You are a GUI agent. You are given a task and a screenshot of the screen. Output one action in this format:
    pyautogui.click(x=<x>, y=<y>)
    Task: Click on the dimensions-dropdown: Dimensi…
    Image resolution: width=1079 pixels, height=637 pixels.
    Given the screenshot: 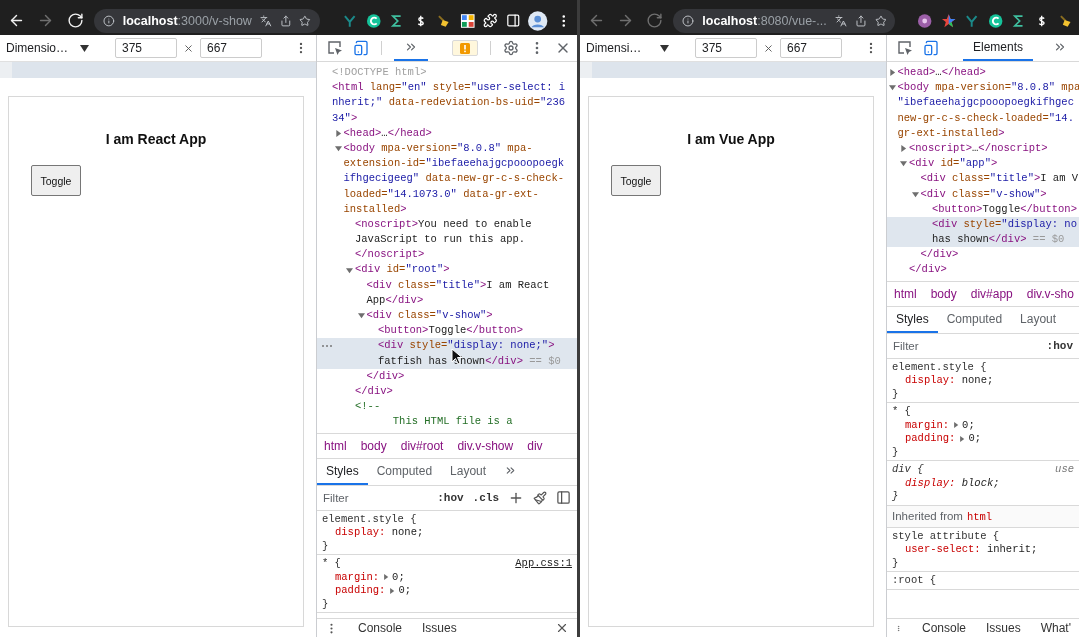 What is the action you would take?
    pyautogui.click(x=620, y=48)
    